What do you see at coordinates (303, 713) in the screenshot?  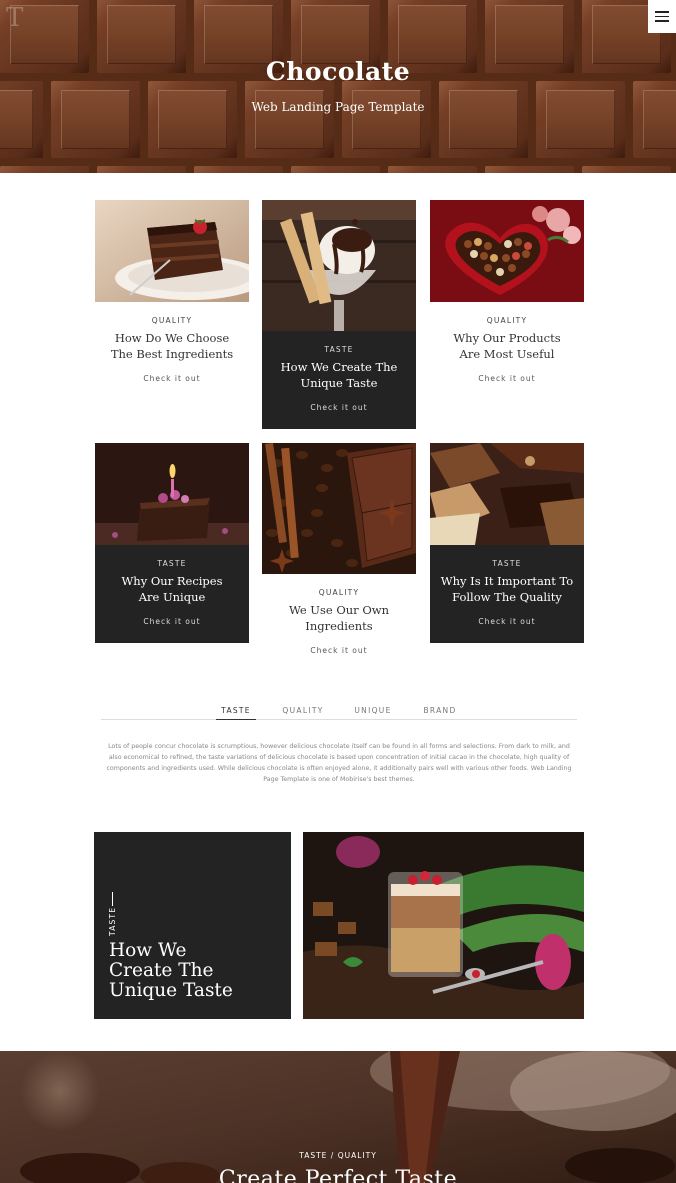 I see `tab-quality: QUALITY` at bounding box center [303, 713].